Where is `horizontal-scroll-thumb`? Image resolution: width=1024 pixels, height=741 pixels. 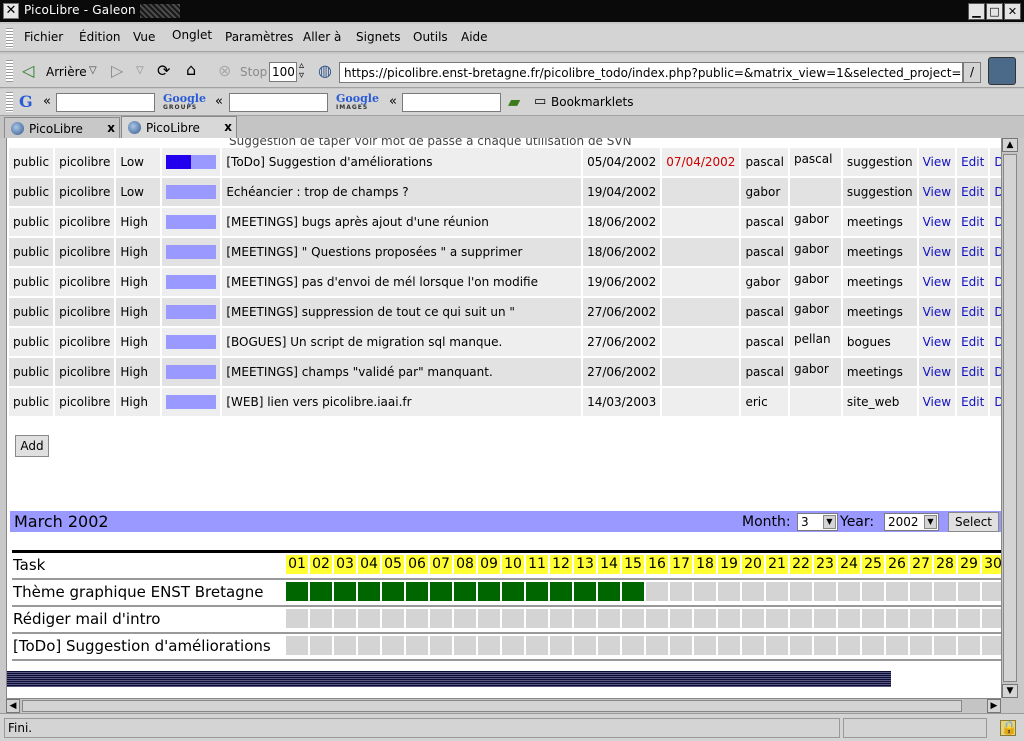 horizontal-scroll-thumb is located at coordinates (492, 706).